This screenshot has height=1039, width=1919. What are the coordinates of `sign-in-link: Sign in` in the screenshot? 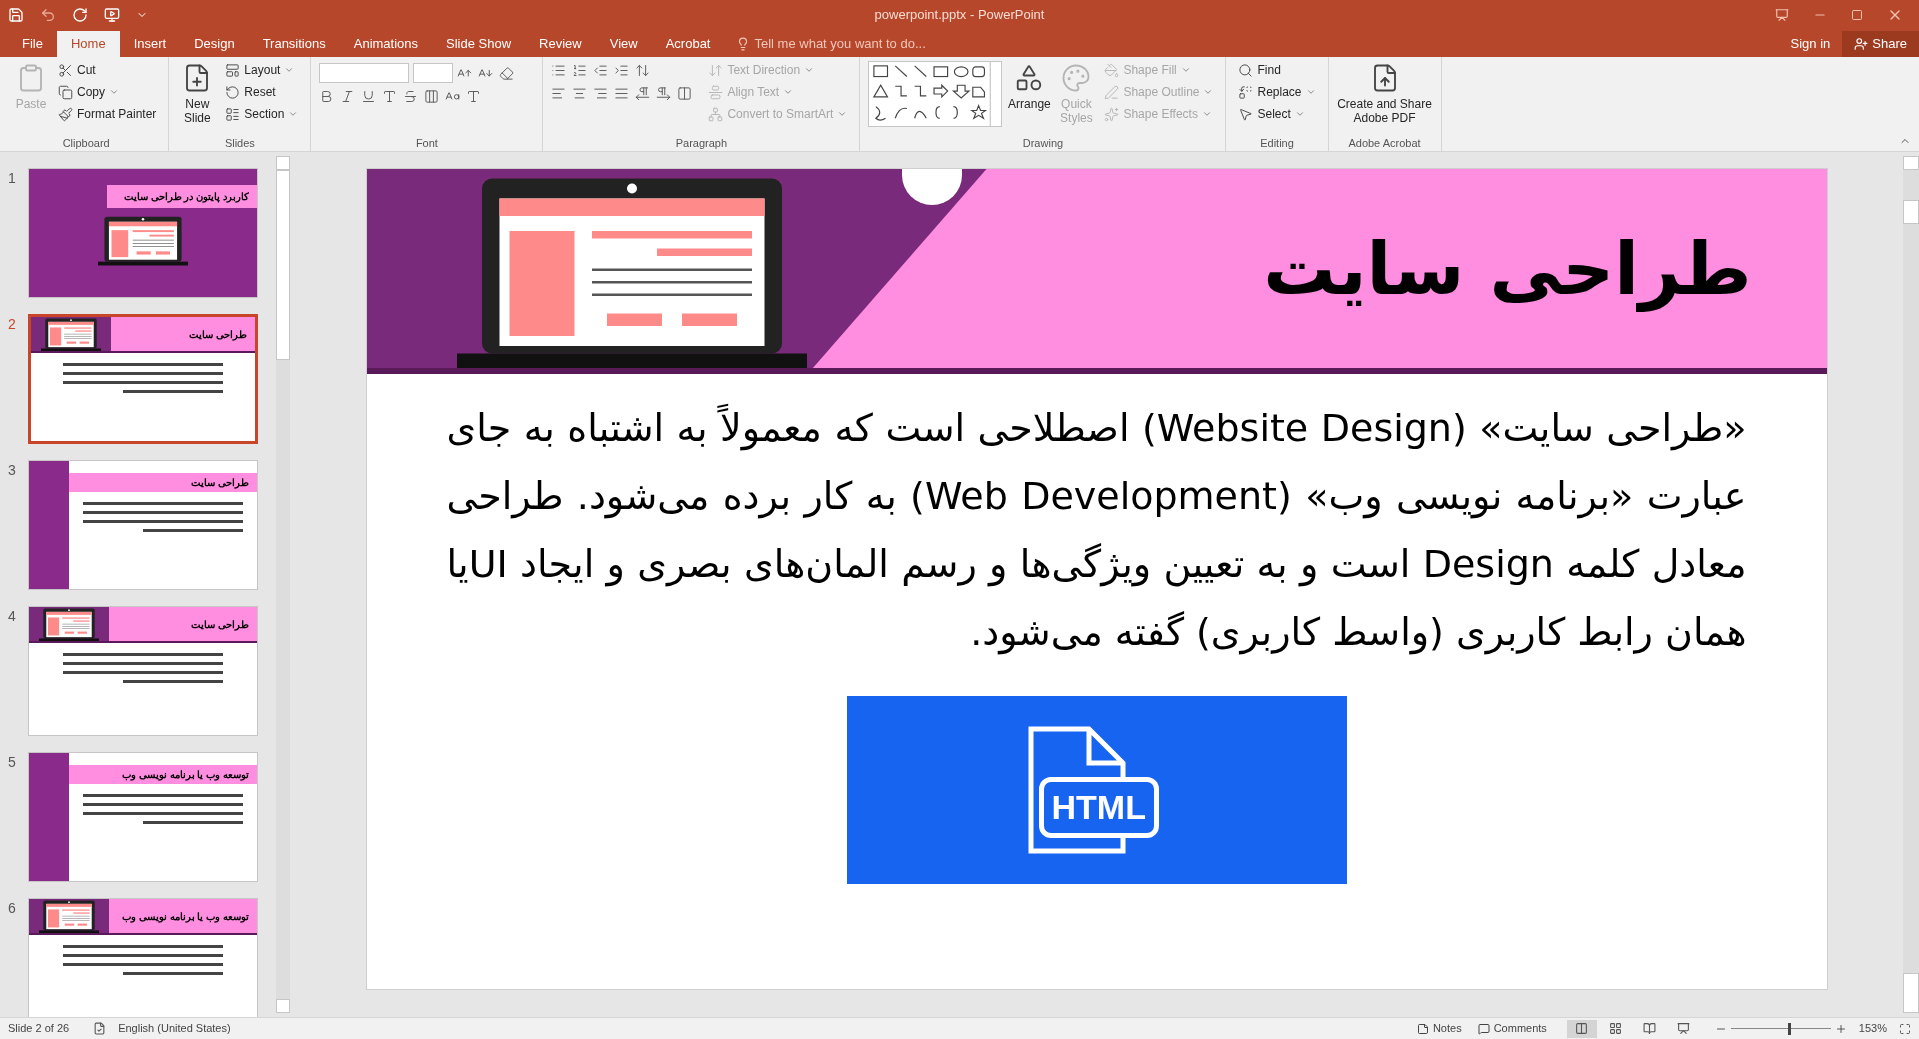 It's located at (1810, 44).